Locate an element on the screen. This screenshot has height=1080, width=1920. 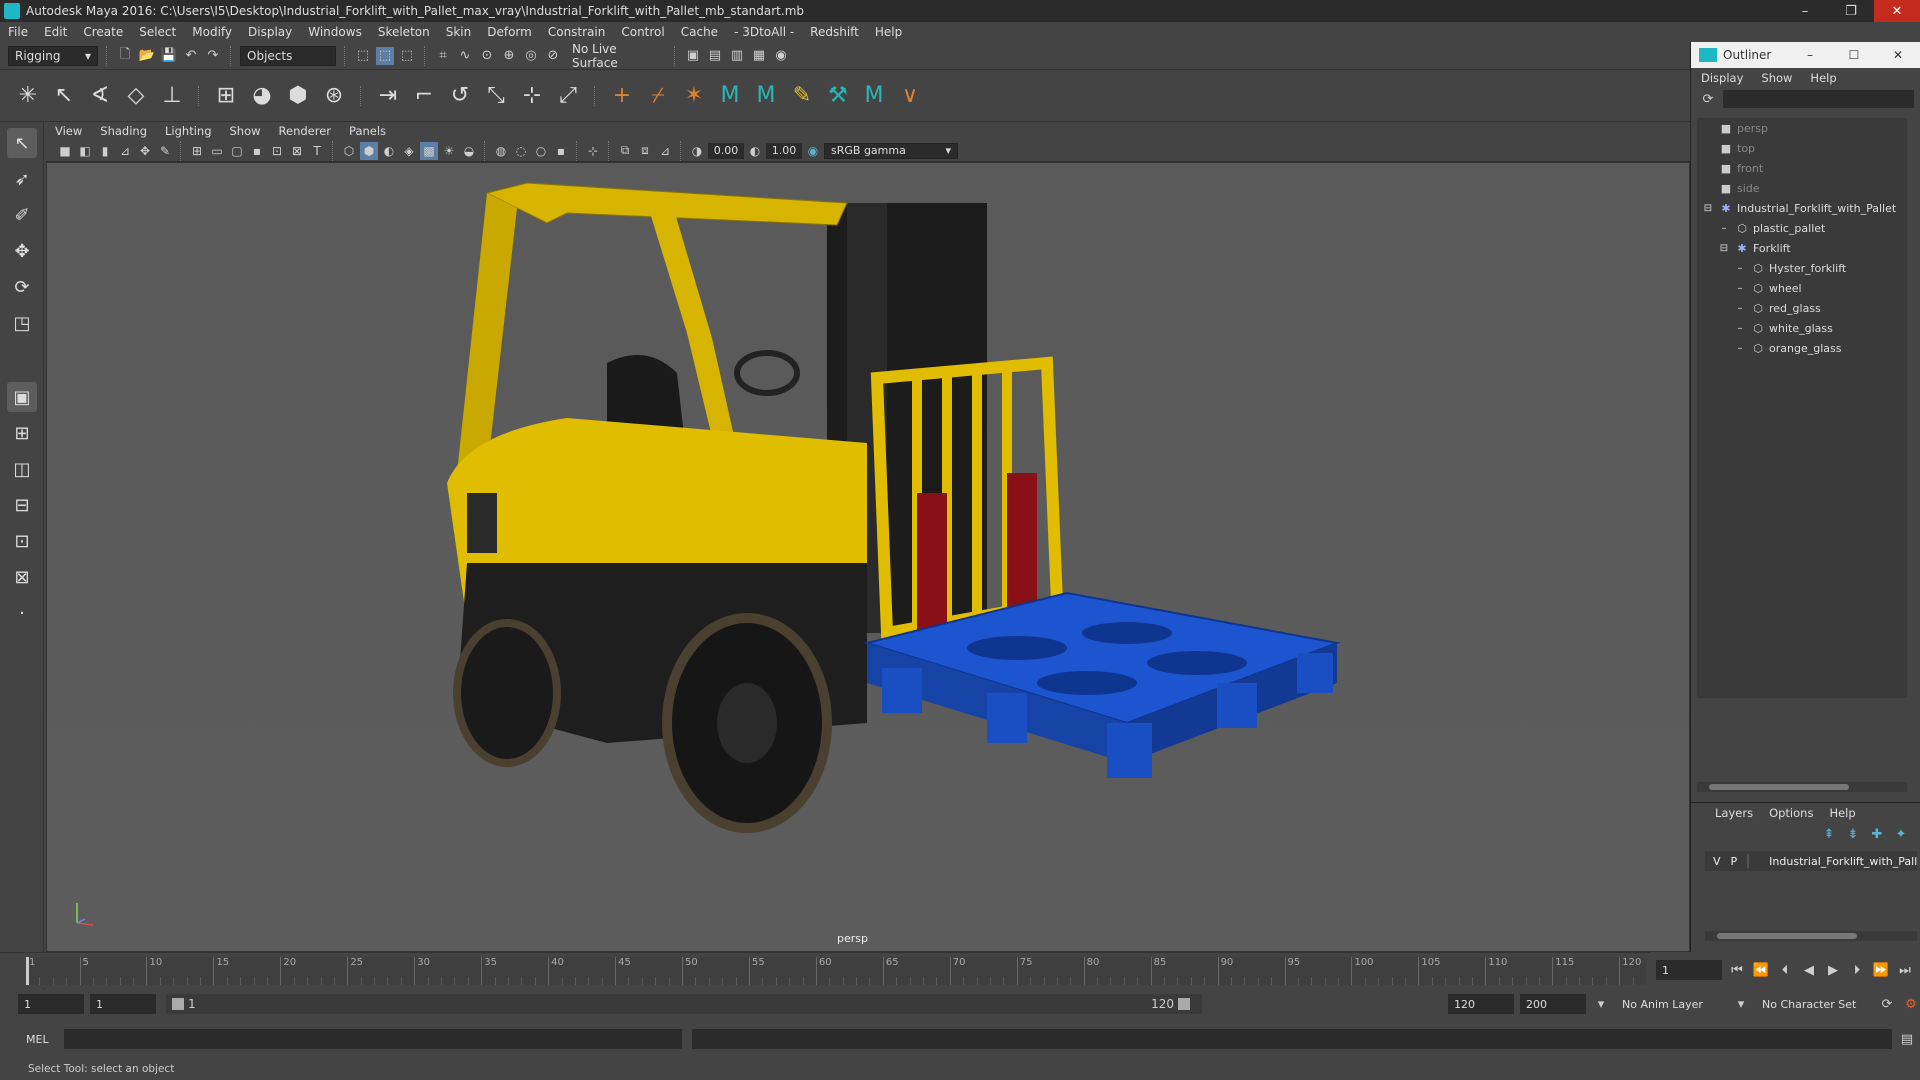
make-live-icon: ⊘ is located at coordinates (553, 56).